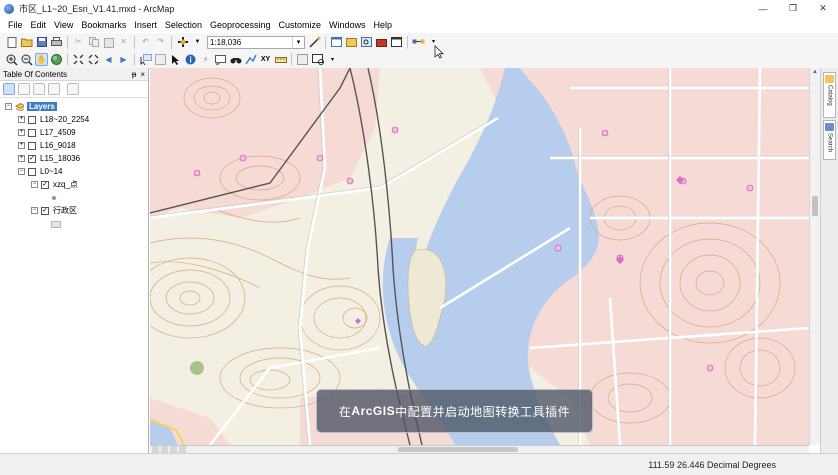 This screenshot has height=475, width=838. Describe the element at coordinates (26, 42) in the screenshot. I see `open-icon` at that location.